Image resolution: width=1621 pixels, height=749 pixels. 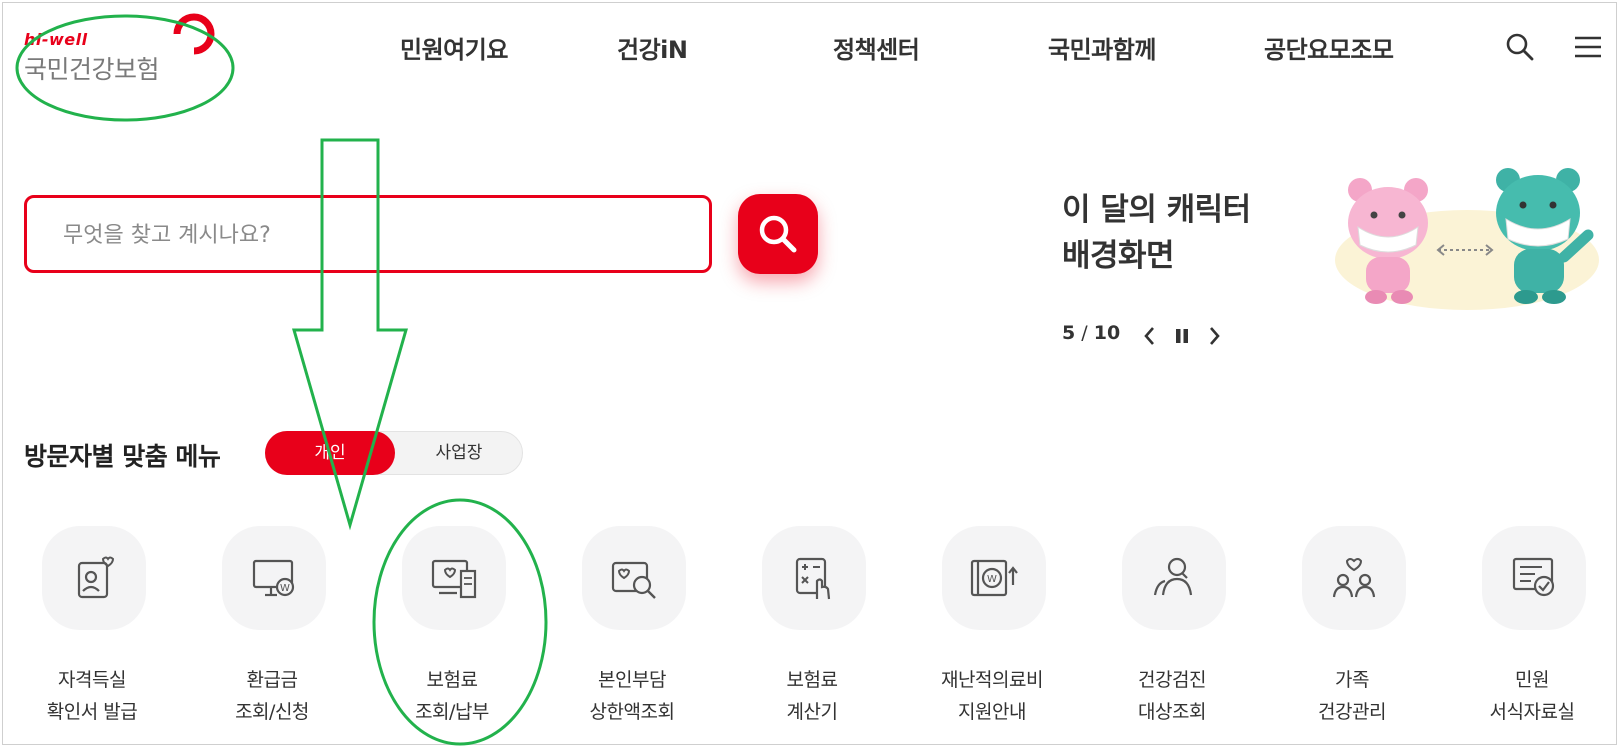 I want to click on quick-label-line1: 자격득실, so click(x=92, y=680).